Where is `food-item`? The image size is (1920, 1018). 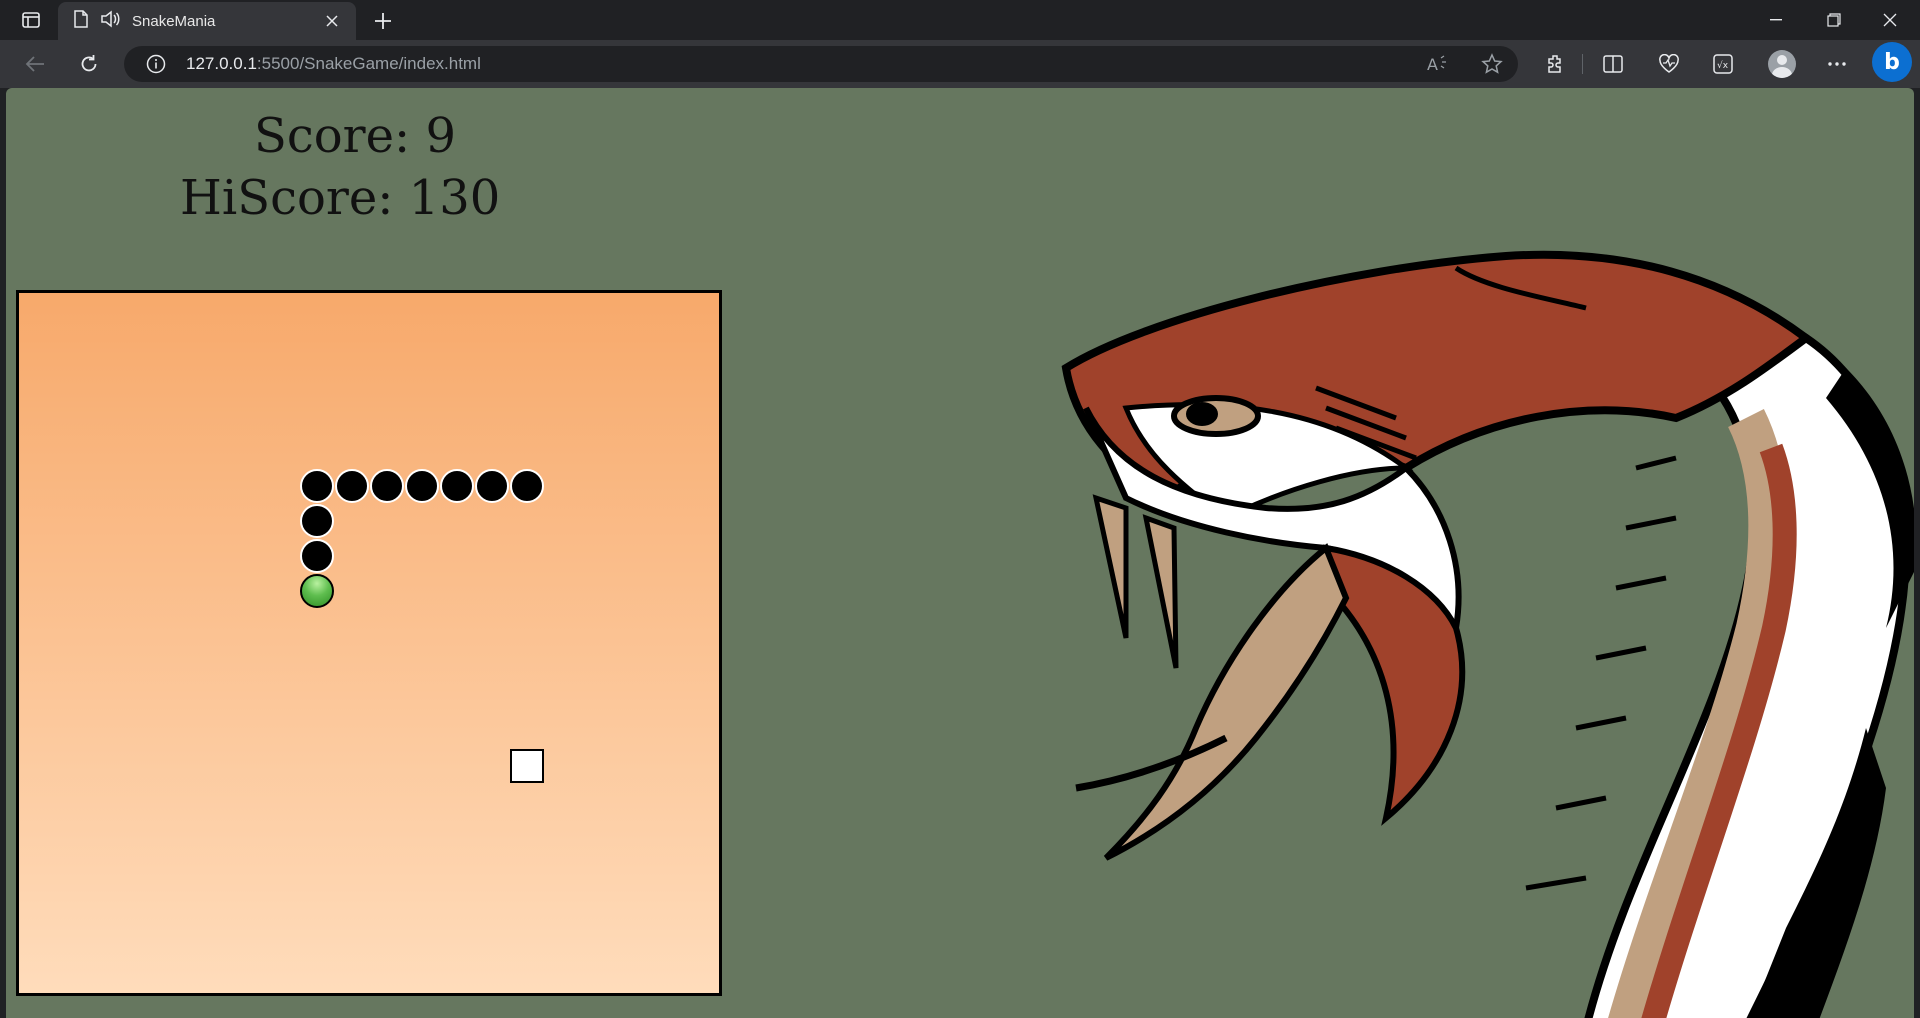 food-item is located at coordinates (526, 765).